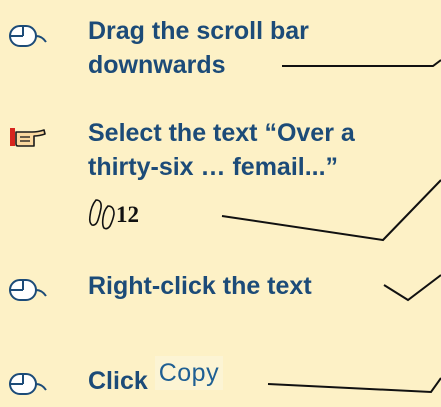 This screenshot has height=407, width=441. I want to click on step-4-text: Click Copy, so click(156, 377).